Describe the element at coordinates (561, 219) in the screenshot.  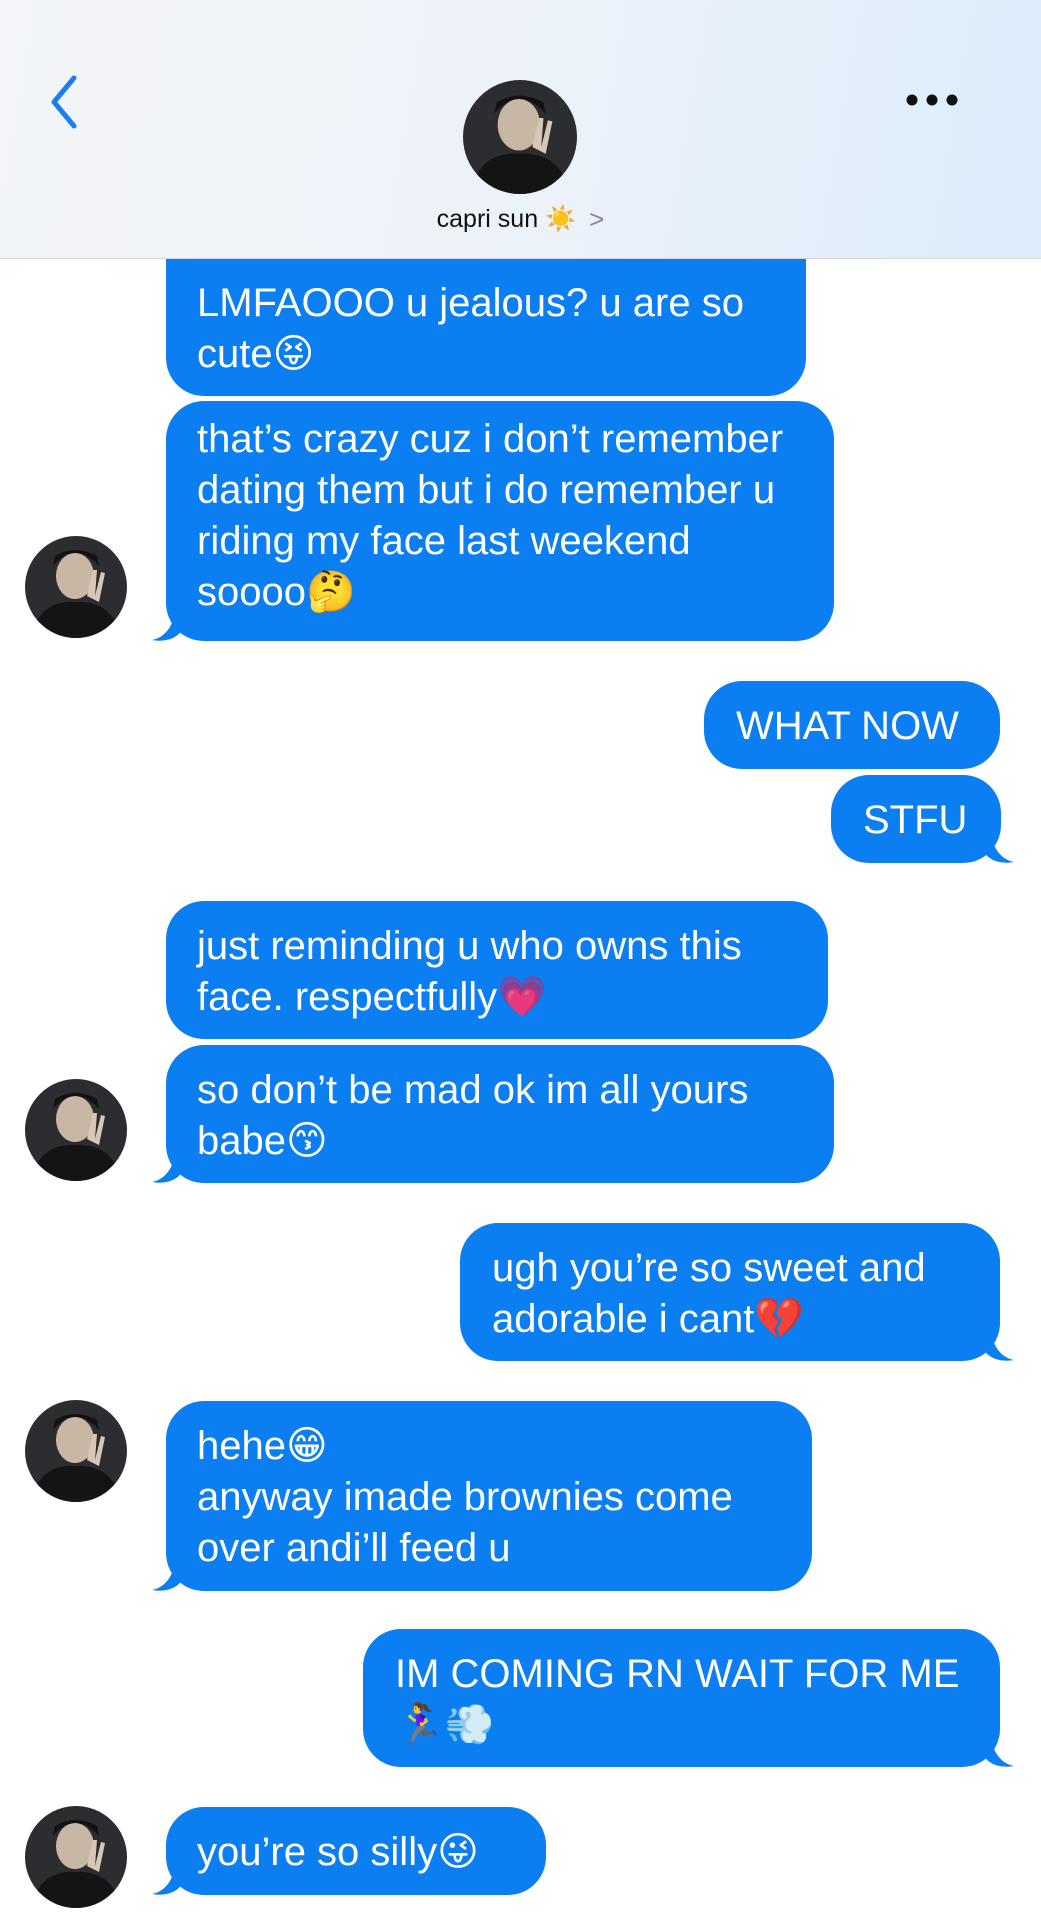
I see `sun-emoji: ☀️` at that location.